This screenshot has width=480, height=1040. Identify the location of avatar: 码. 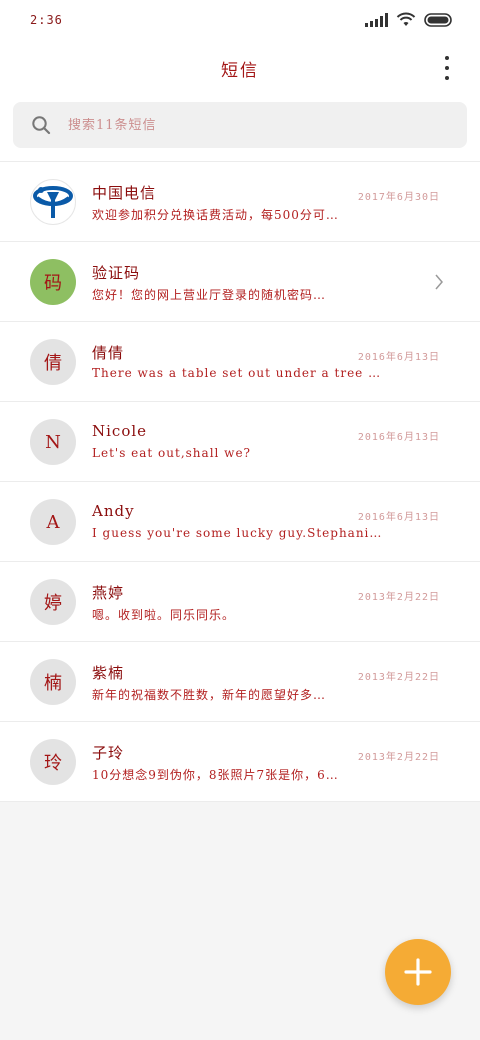
(53, 282).